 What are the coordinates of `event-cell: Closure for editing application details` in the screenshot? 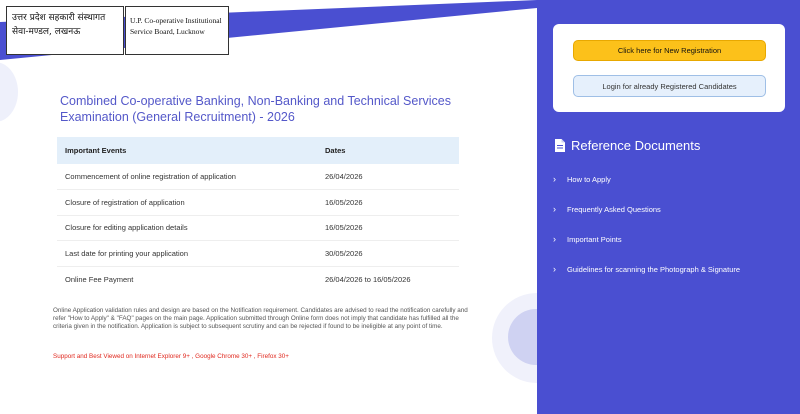 It's located at (187, 228).